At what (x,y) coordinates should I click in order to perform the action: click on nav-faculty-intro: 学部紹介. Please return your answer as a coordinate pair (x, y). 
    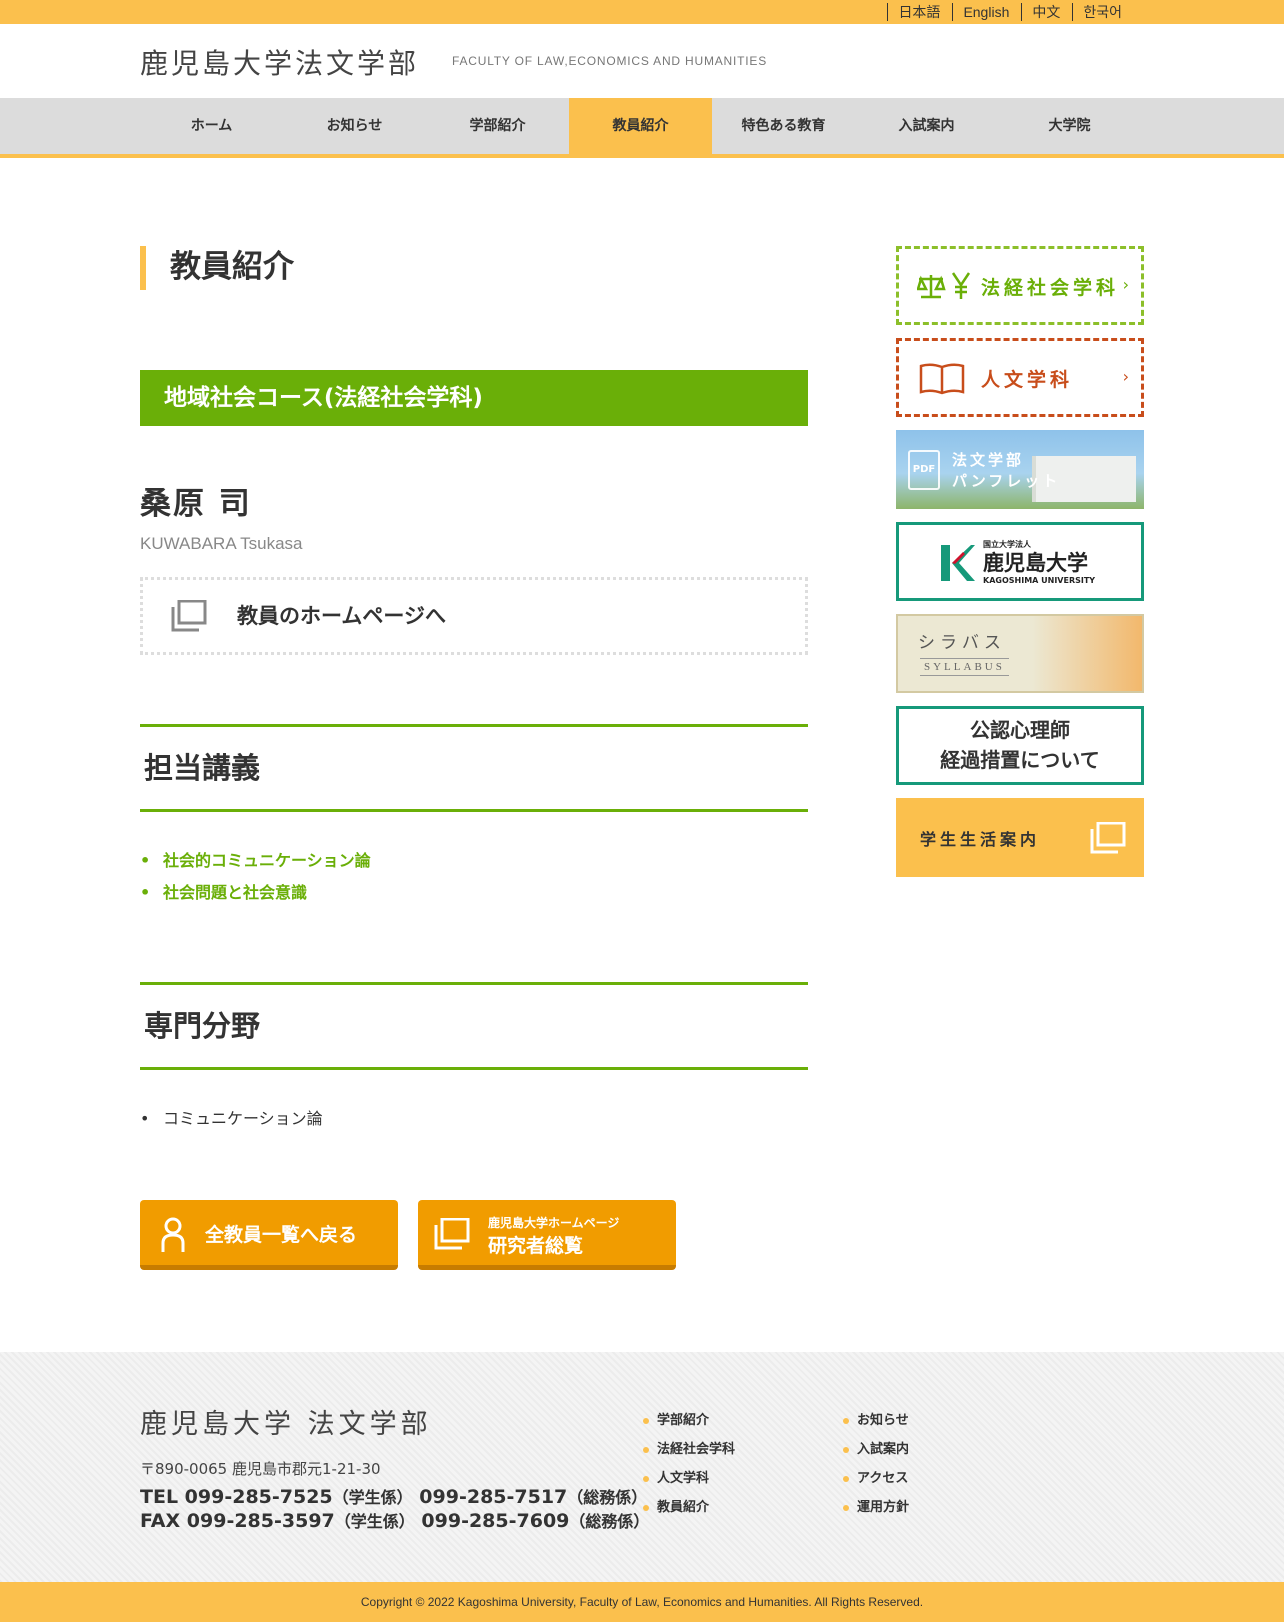
    Looking at the image, I should click on (497, 126).